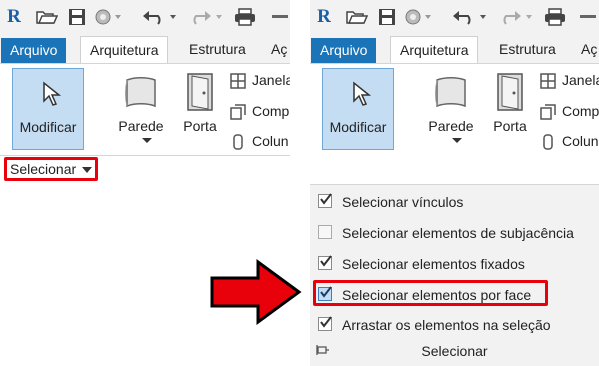  I want to click on chevron-down-icon, so click(87, 170).